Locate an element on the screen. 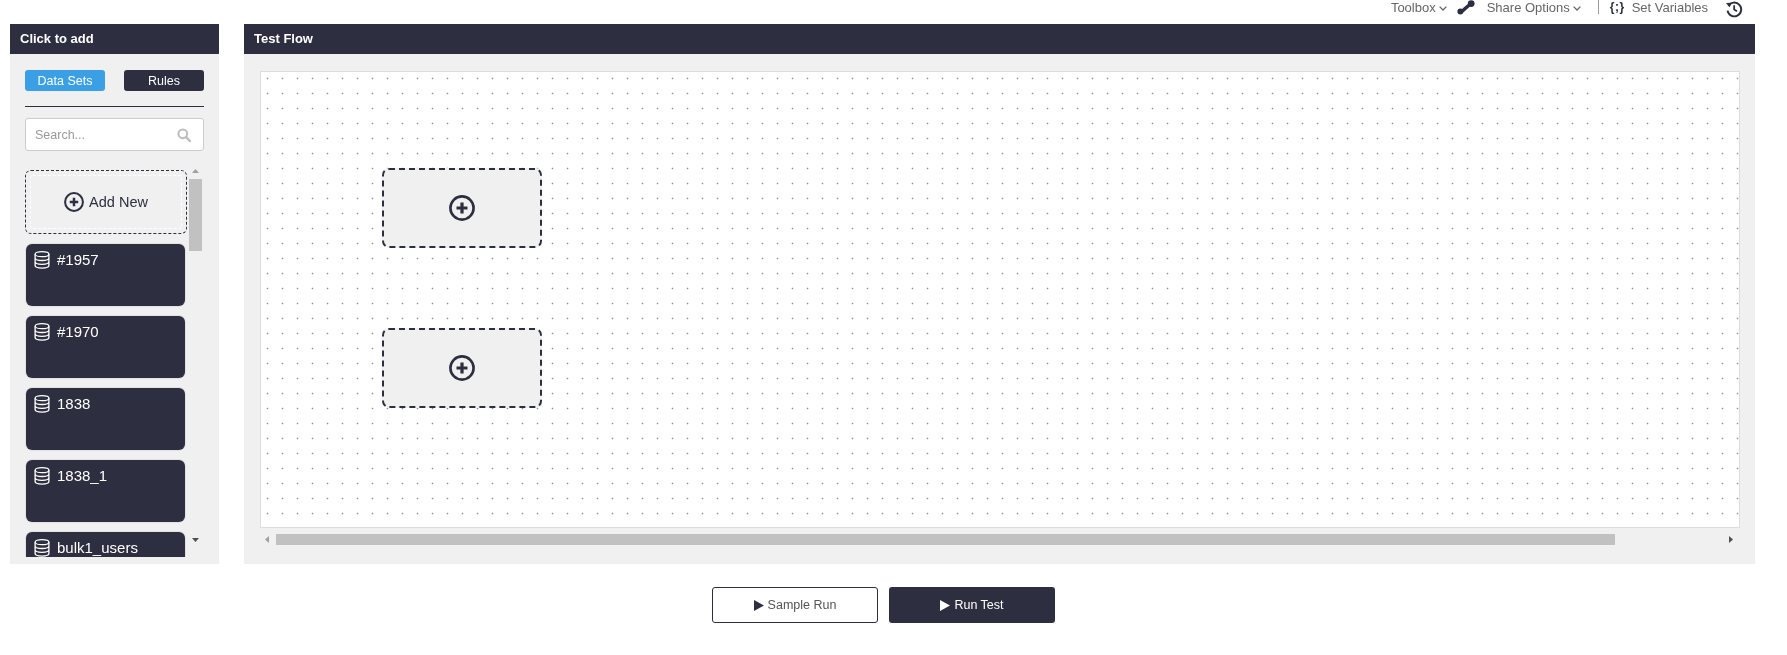 The image size is (1787, 655). history-icon is located at coordinates (1734, 9).